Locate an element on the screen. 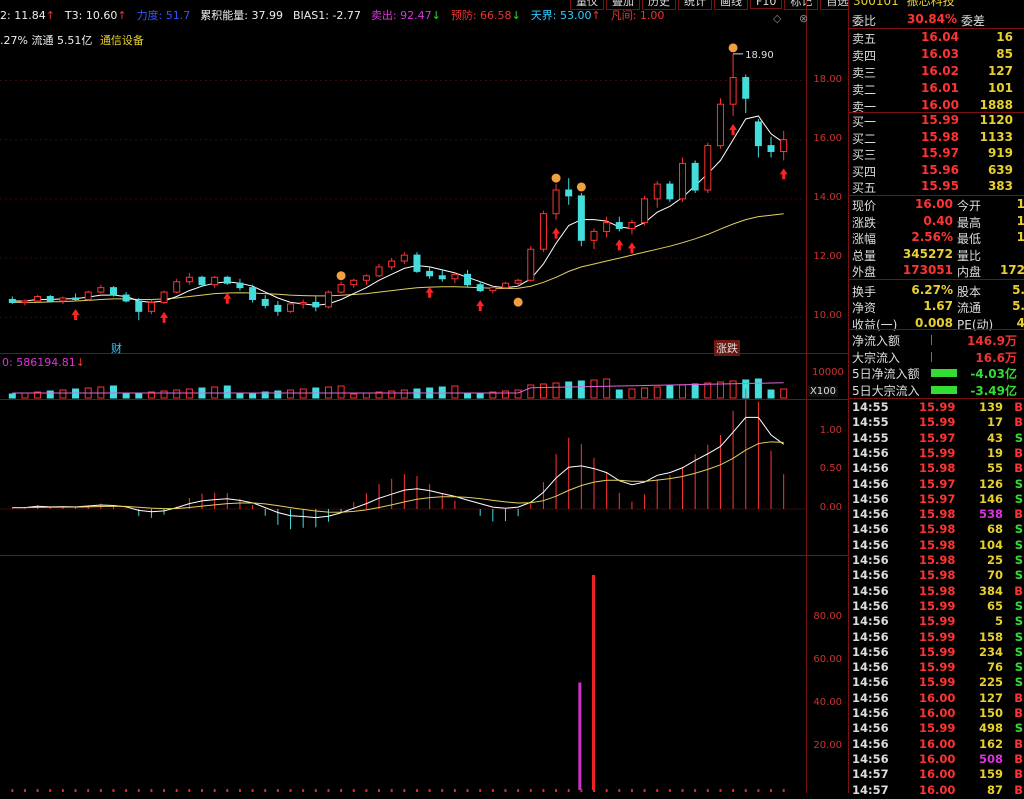 The width and height of the screenshot is (1024, 799). flow-label: 5日大宗流入 is located at coordinates (886, 390).